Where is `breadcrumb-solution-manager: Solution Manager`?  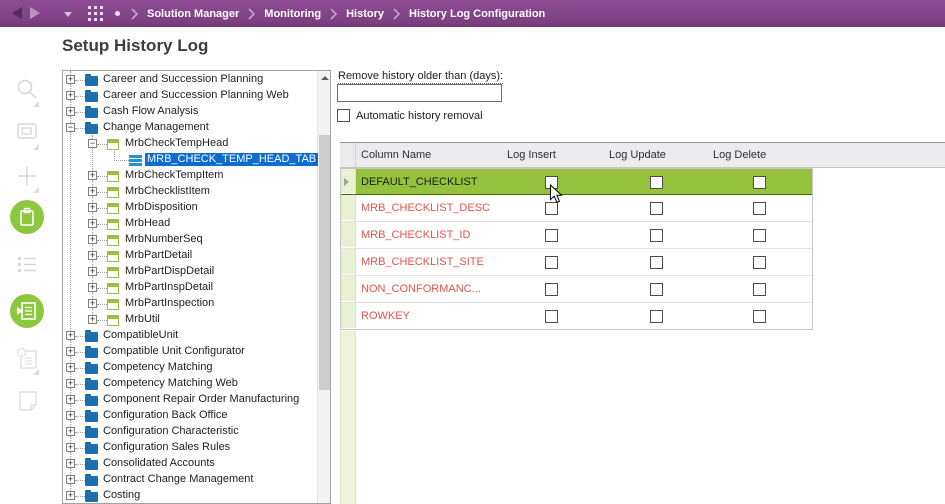 breadcrumb-solution-manager: Solution Manager is located at coordinates (193, 14).